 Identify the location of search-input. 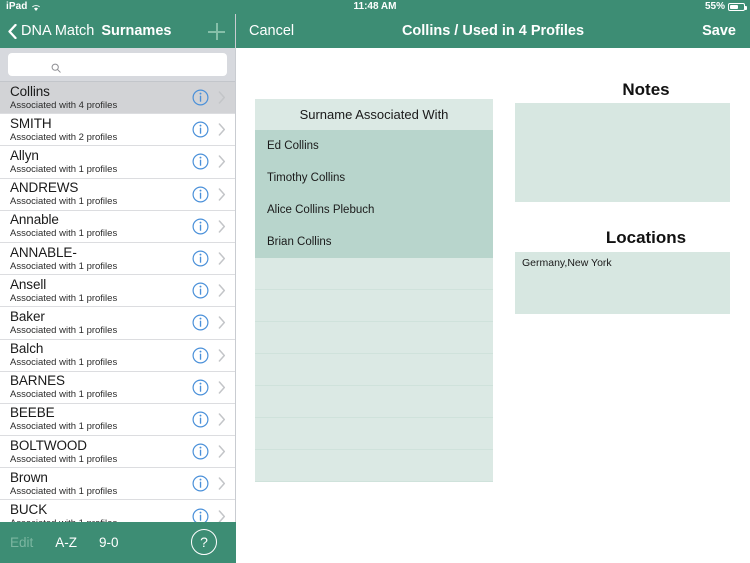
(124, 64).